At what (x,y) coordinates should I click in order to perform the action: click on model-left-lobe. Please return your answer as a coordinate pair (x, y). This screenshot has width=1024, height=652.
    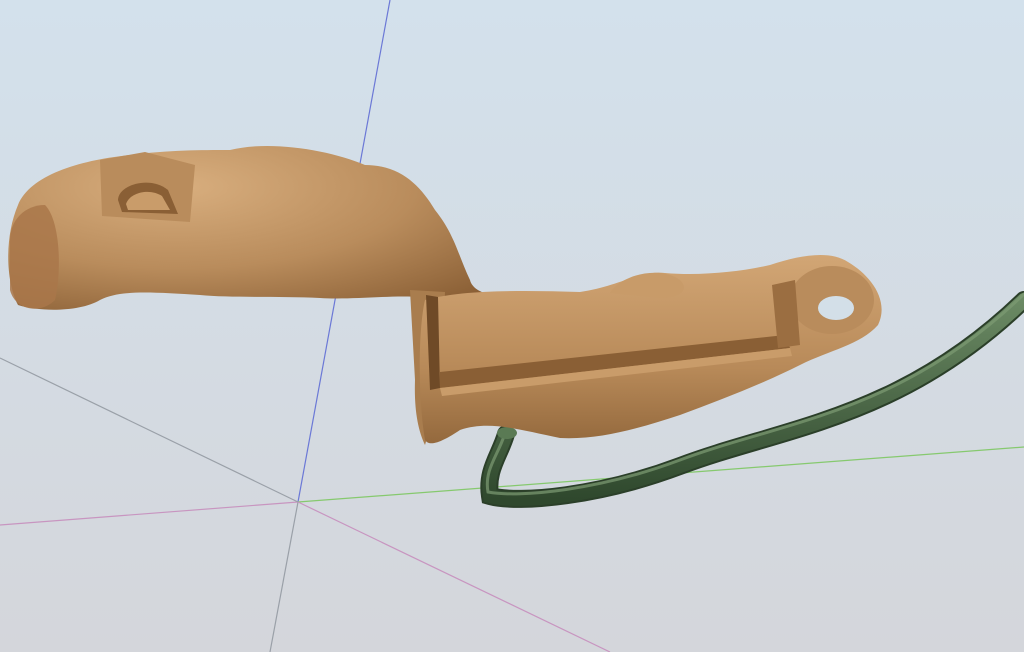
    Looking at the image, I should click on (34, 257).